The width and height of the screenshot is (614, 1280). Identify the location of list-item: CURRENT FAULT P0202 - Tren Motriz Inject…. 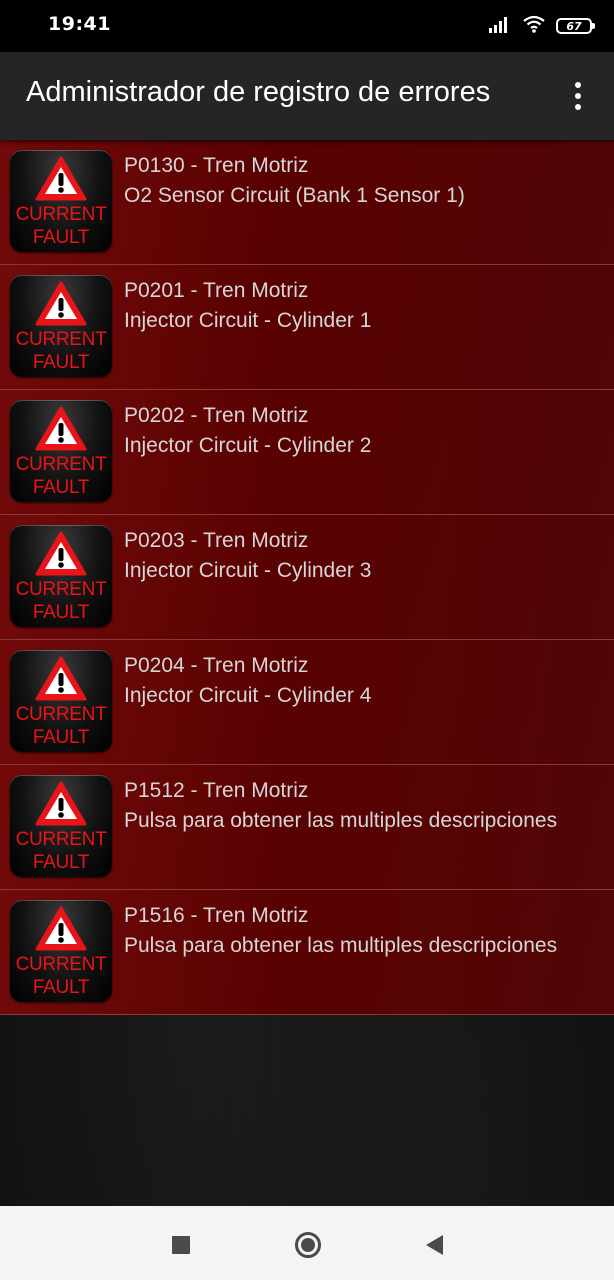
(307, 452).